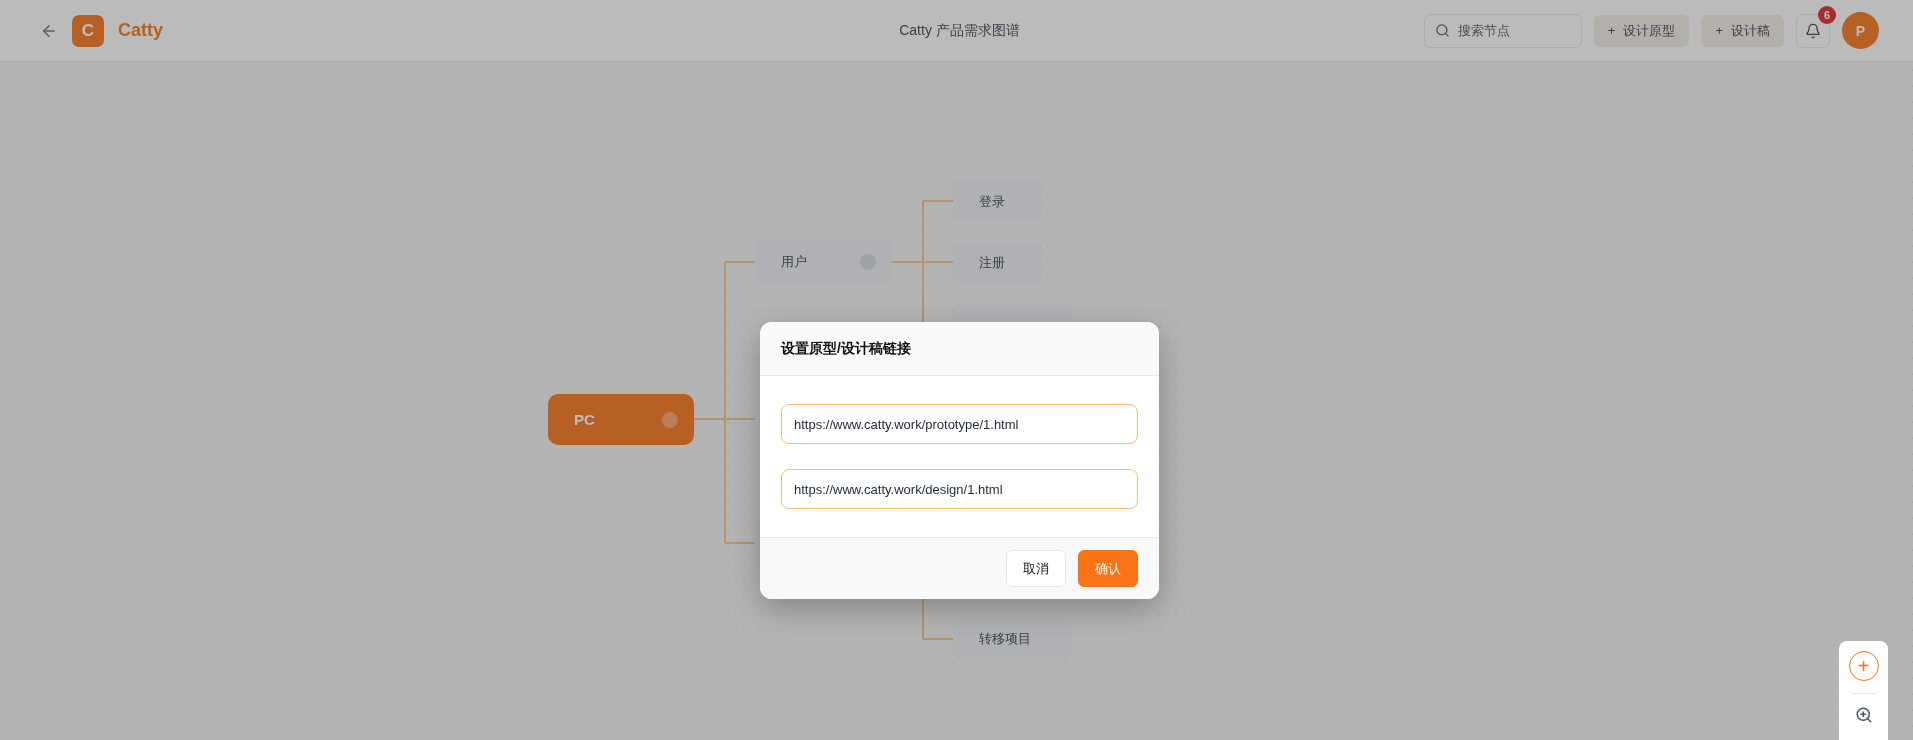  What do you see at coordinates (1502, 30) in the screenshot?
I see `search-field: 搜索节点` at bounding box center [1502, 30].